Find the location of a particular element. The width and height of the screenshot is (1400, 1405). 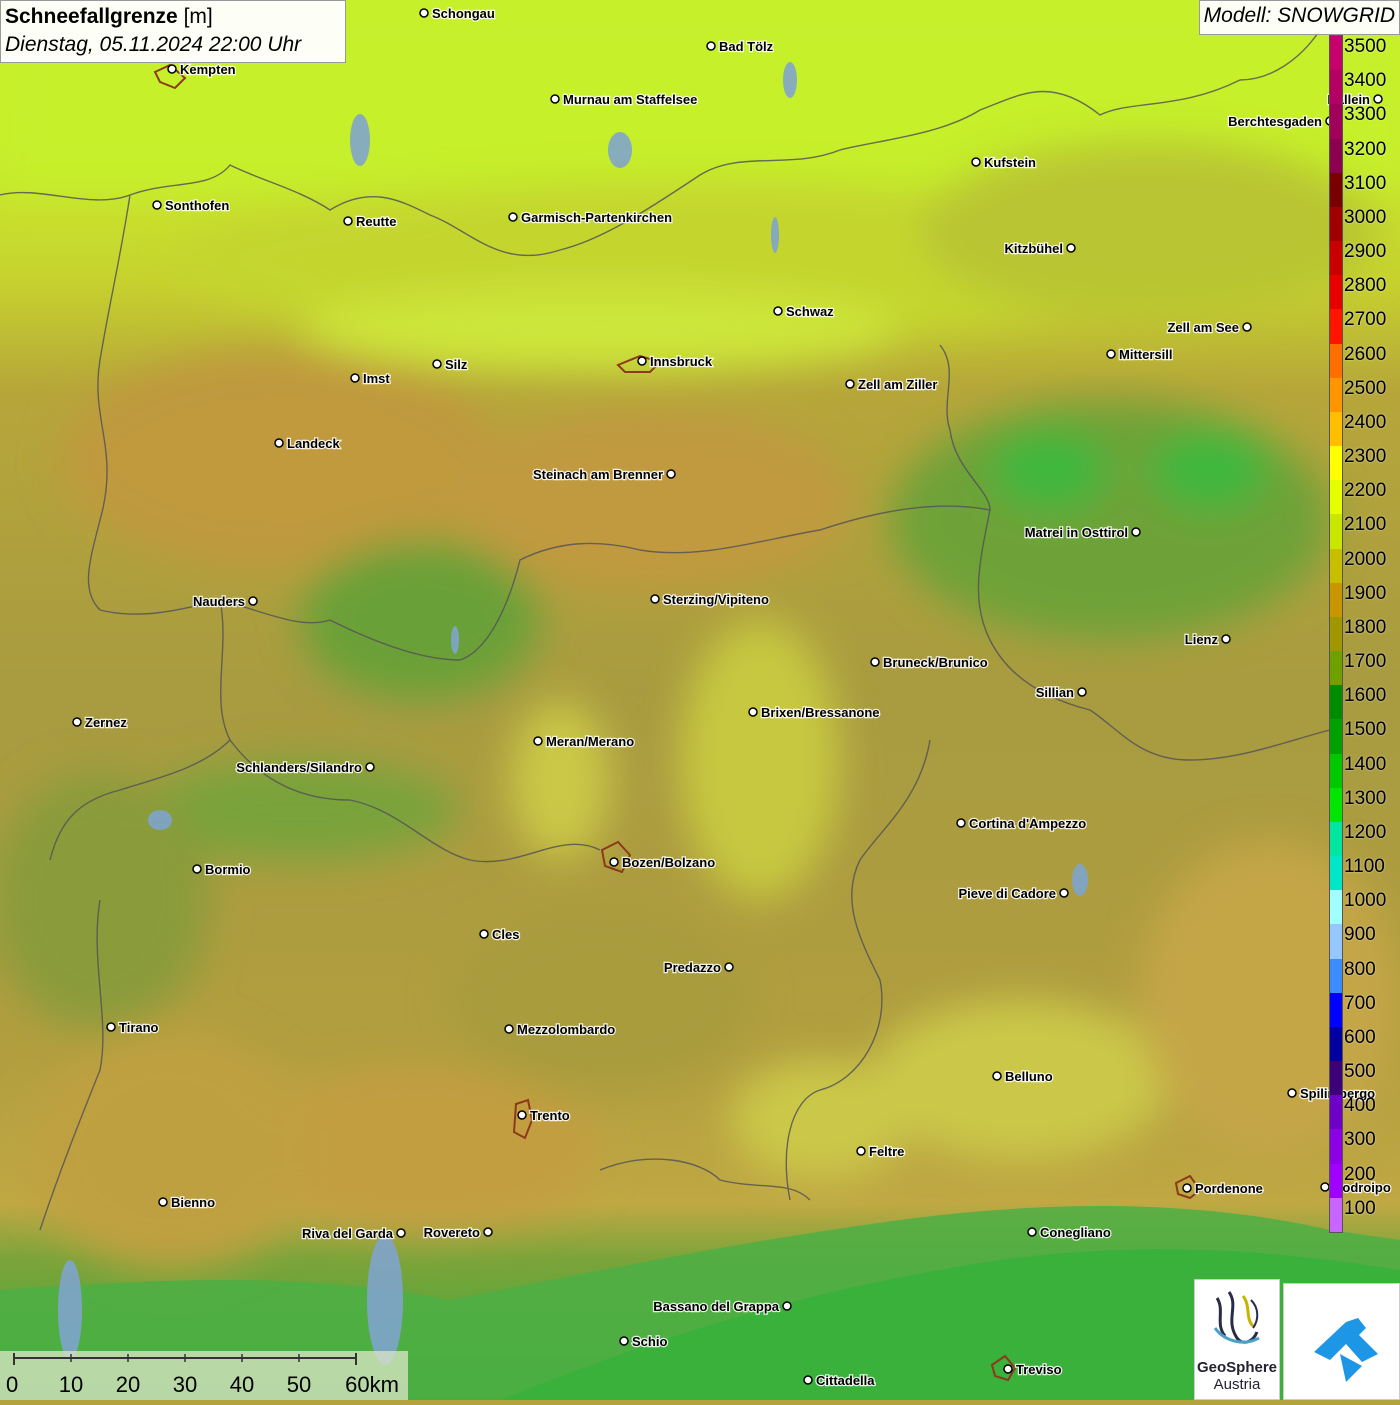

city-garmisch-partenkirchen: Garmisch-Partenkirchen is located at coordinates (590, 217).